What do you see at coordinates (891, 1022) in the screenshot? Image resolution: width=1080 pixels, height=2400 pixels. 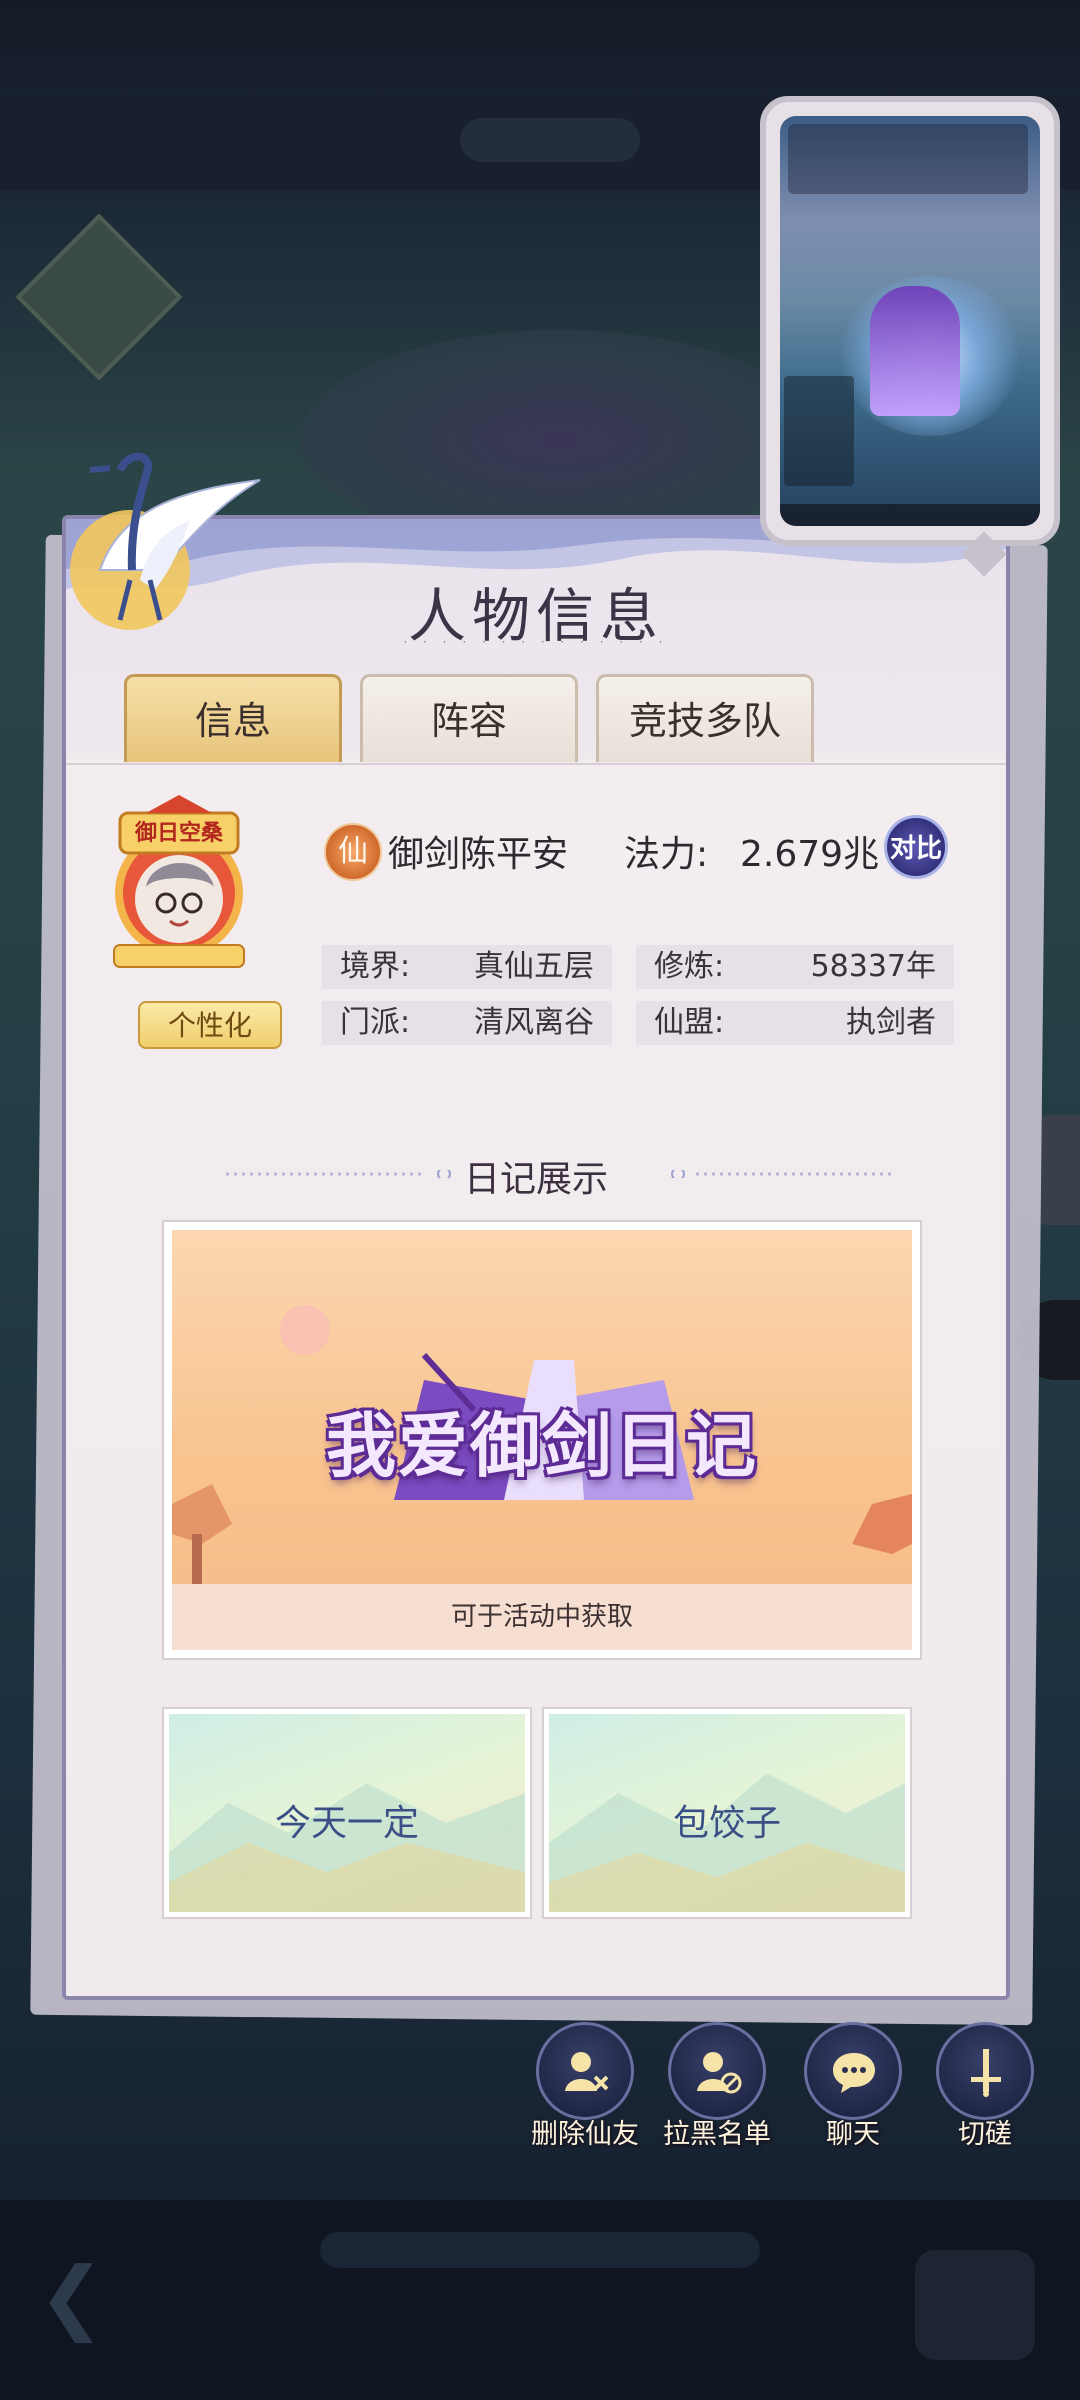 I see `stat-value: 执剑者` at bounding box center [891, 1022].